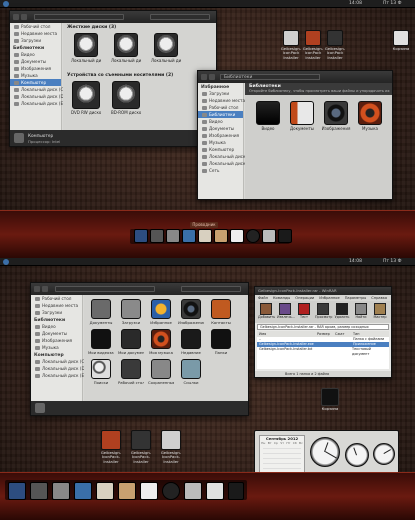  Describe the element at coordinates (361, 311) in the screenshot. I see `find-button: Найти` at that location.